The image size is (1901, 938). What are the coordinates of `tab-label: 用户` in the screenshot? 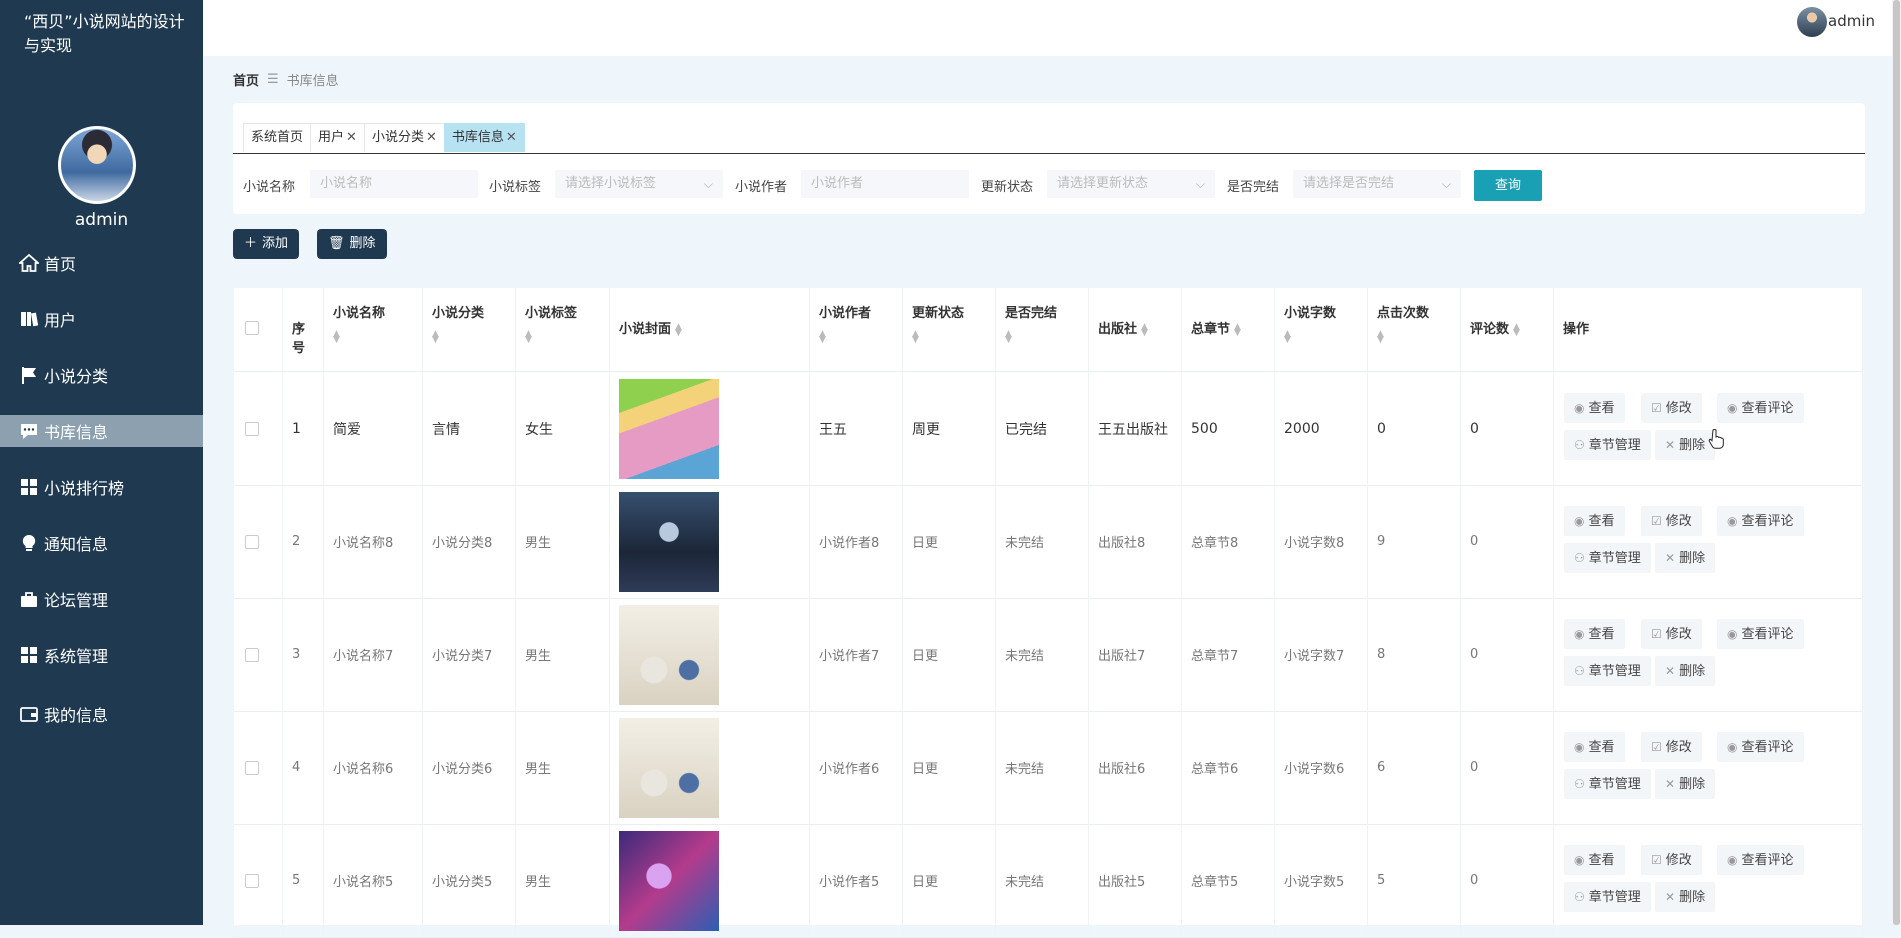 It's located at (331, 137).